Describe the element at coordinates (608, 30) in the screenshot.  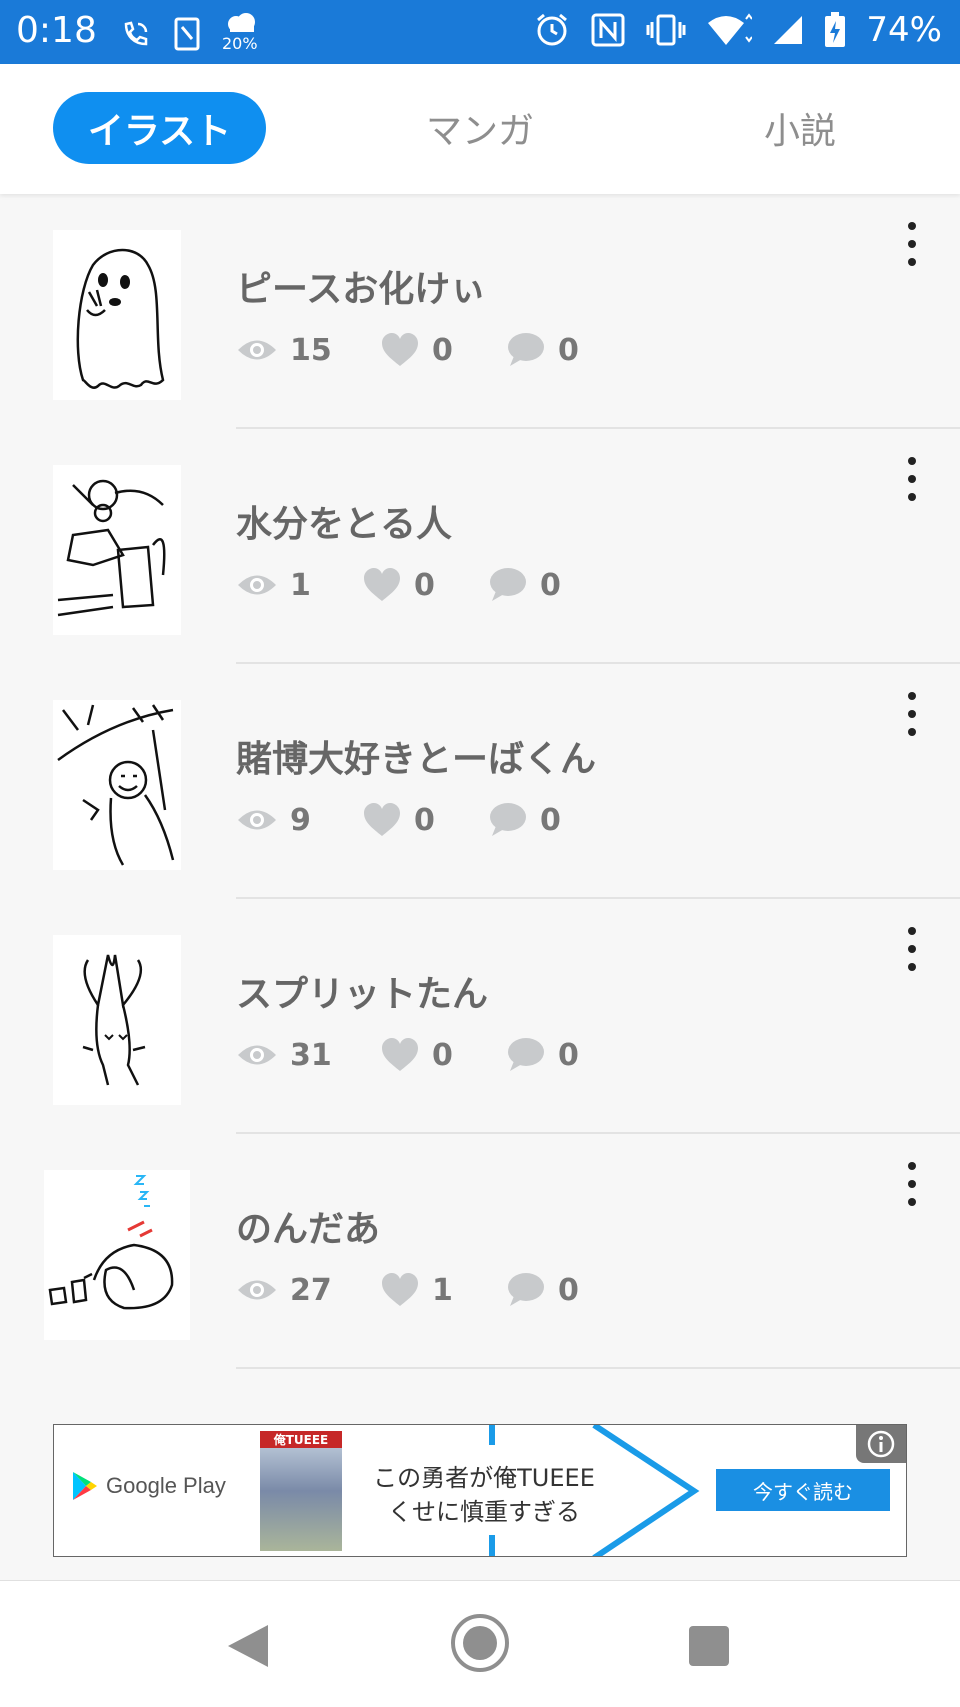
I see `nfc-icon` at that location.